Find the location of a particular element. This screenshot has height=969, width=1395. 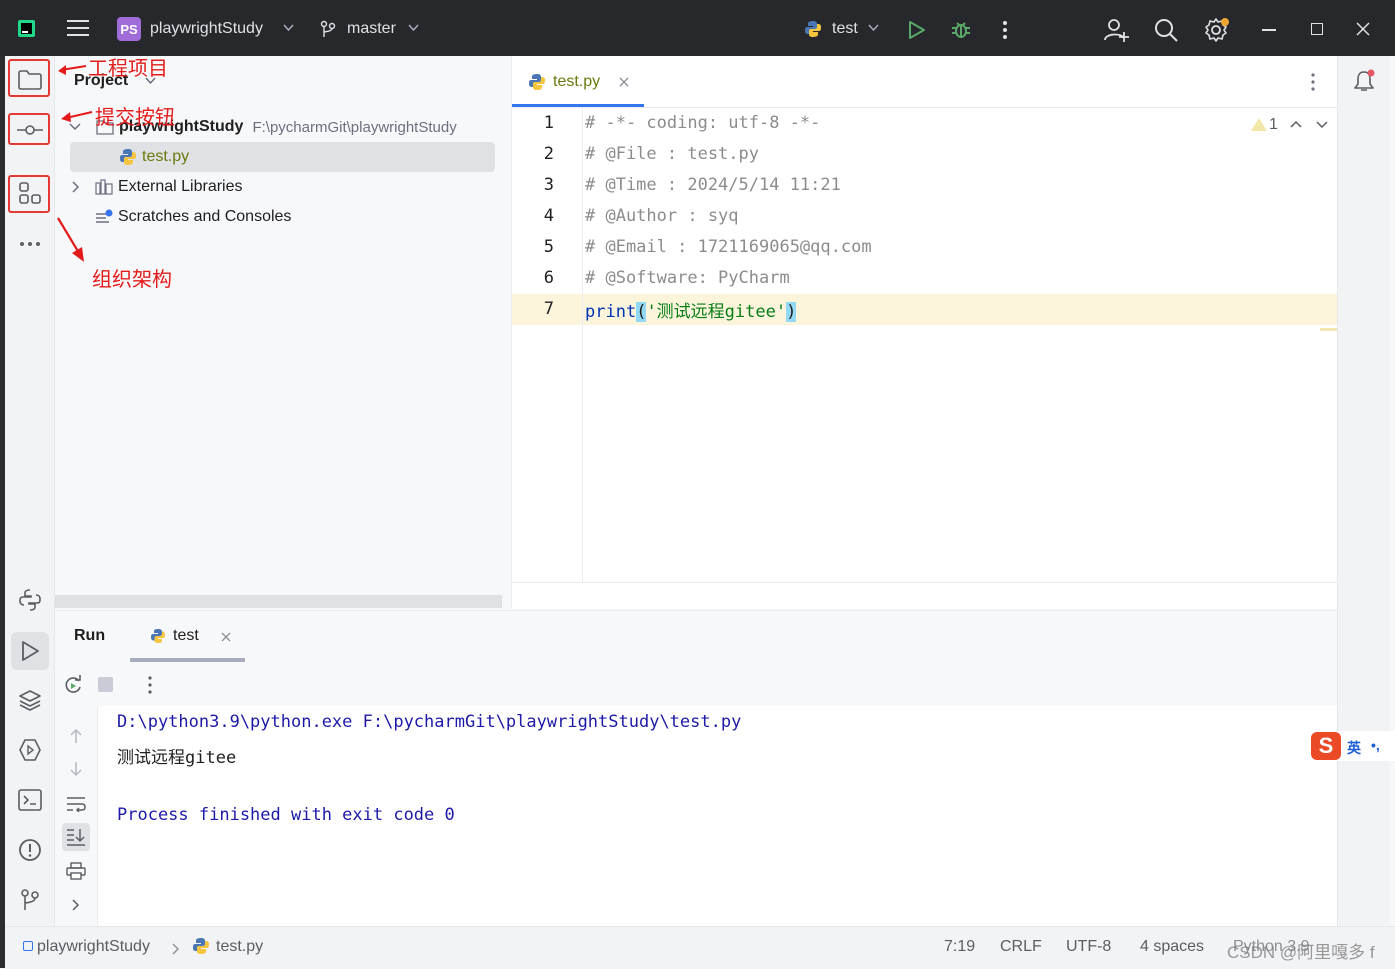

tree-row-external-libraries: External Libraries is located at coordinates (156, 187).